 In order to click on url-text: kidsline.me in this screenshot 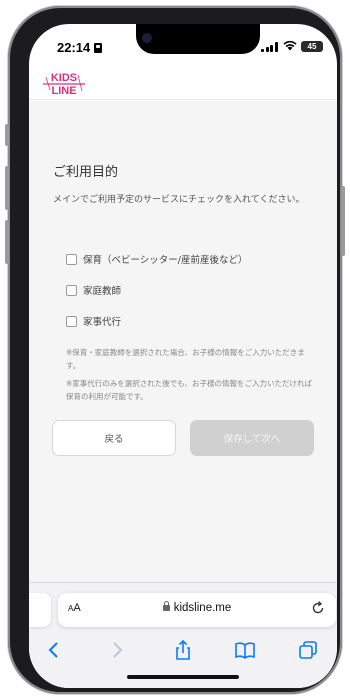, I will do `click(202, 608)`.